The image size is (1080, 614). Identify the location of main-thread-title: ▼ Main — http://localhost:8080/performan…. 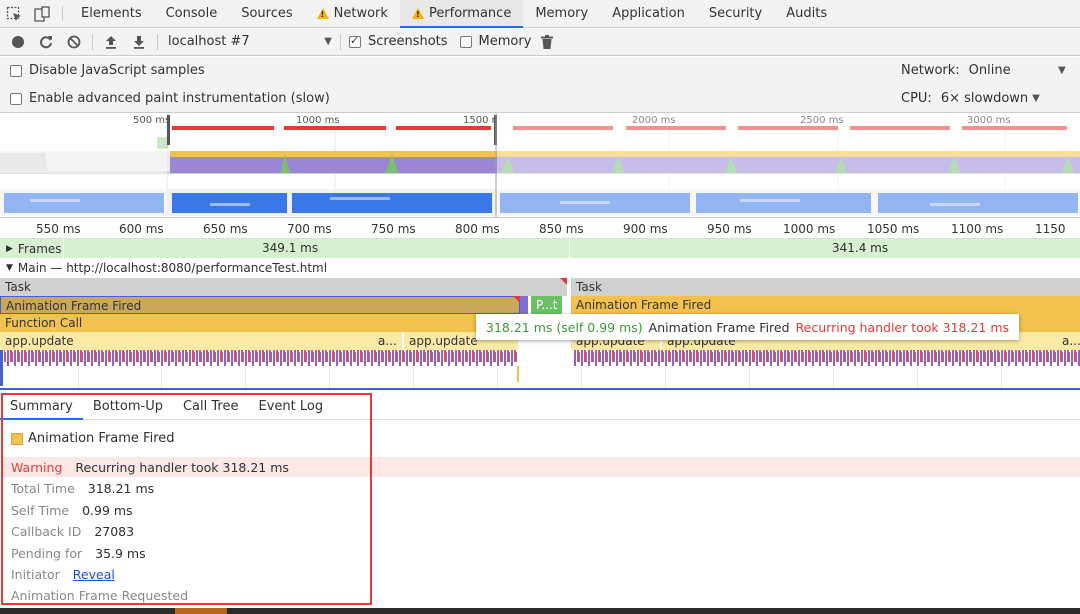
(166, 268).